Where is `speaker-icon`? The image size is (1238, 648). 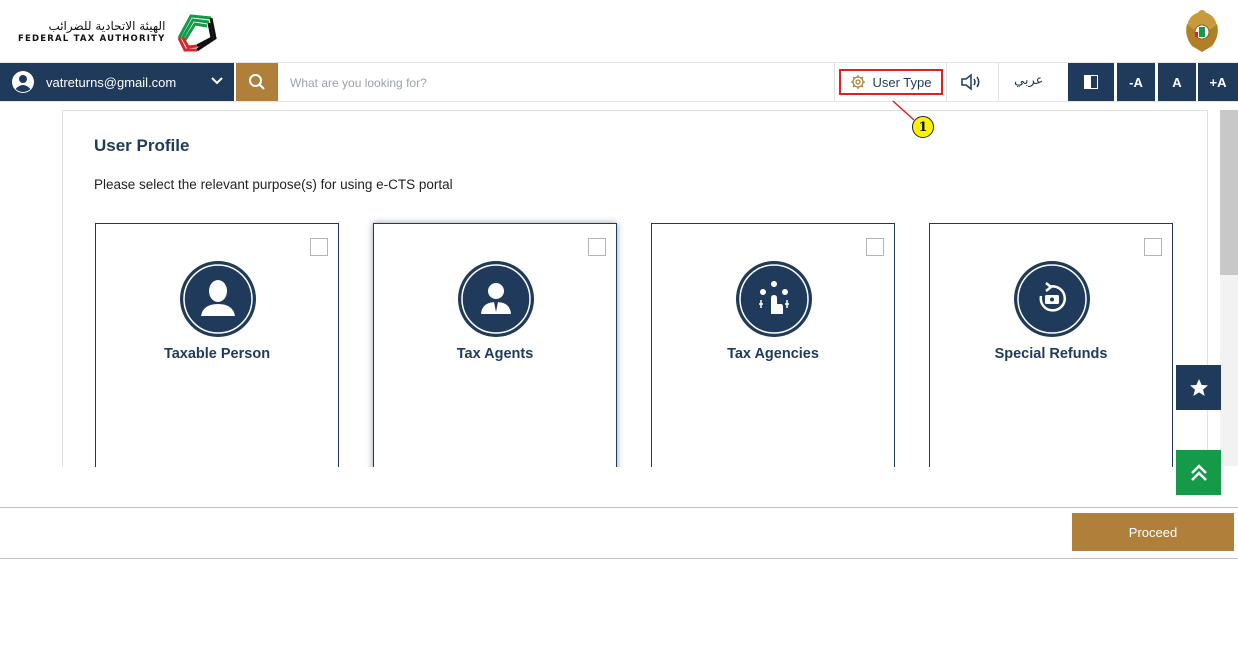
speaker-icon is located at coordinates (971, 82).